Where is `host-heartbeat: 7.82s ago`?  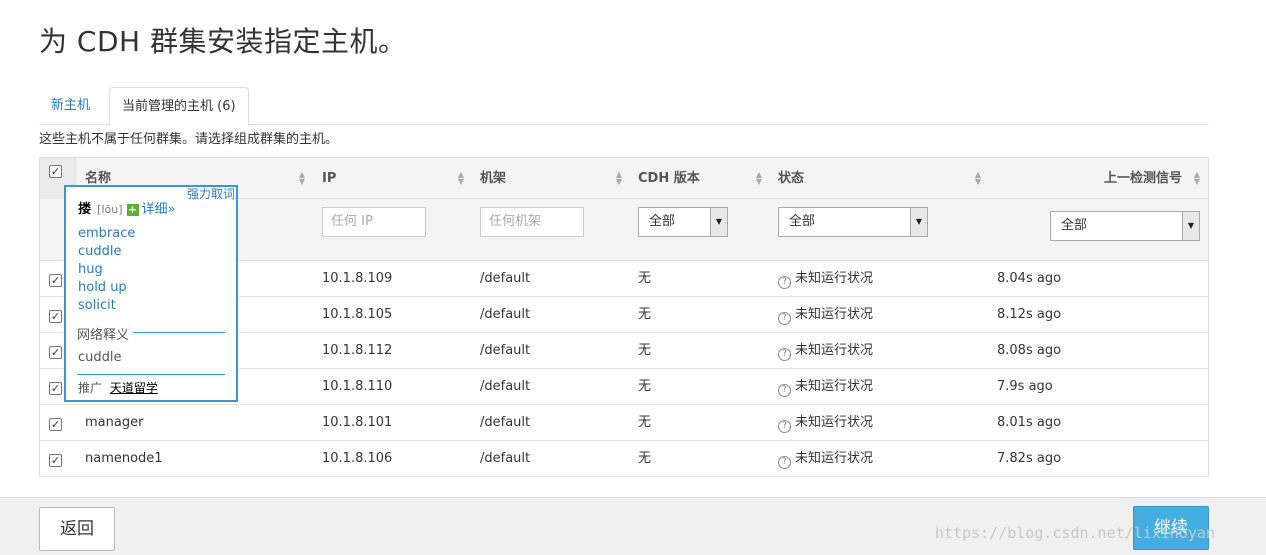
host-heartbeat: 7.82s ago is located at coordinates (1029, 458).